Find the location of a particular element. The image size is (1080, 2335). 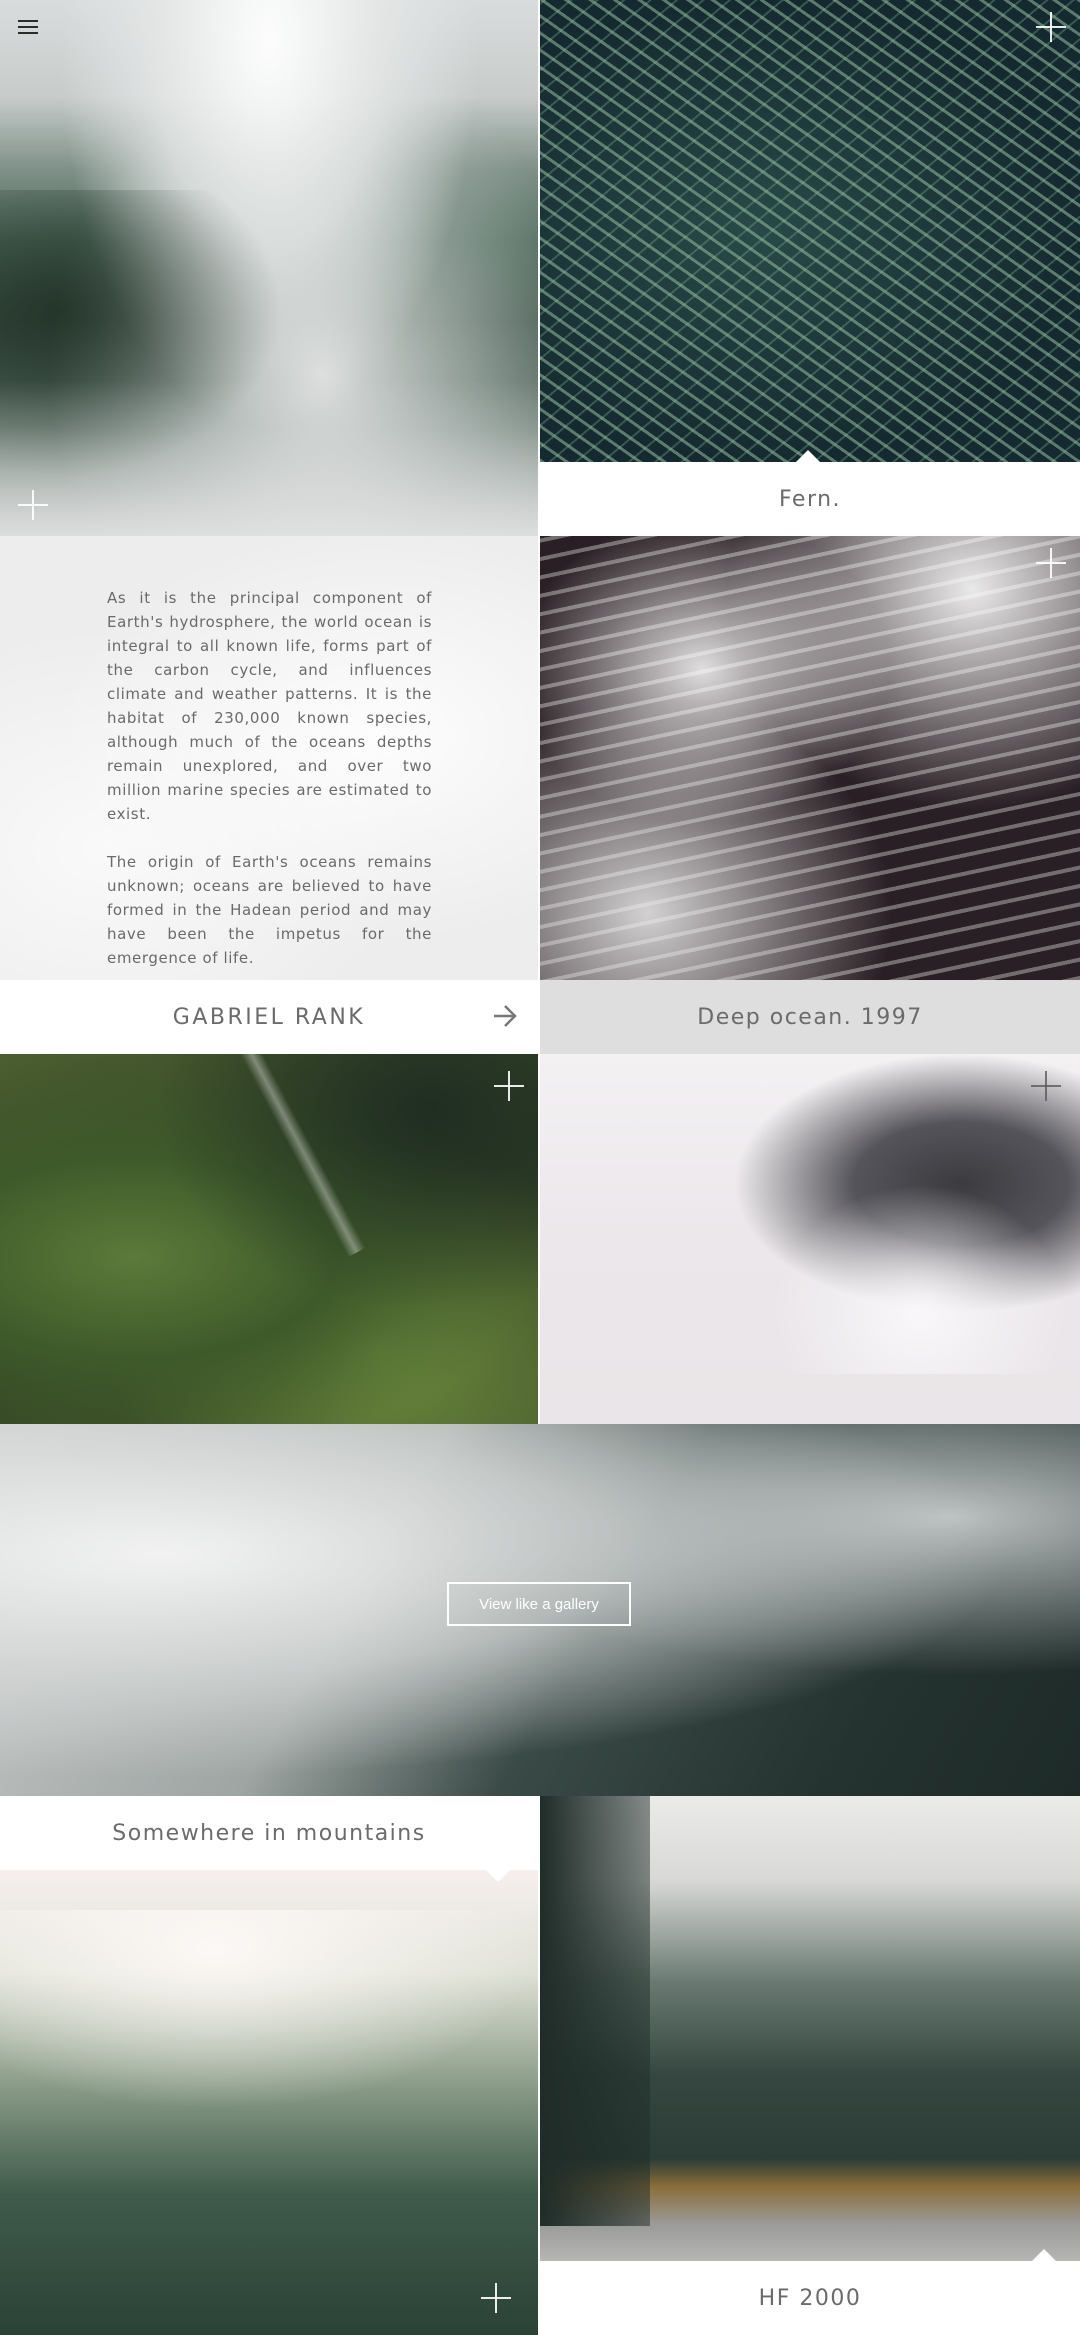

fern-caption-text: Fern. is located at coordinates (810, 499).